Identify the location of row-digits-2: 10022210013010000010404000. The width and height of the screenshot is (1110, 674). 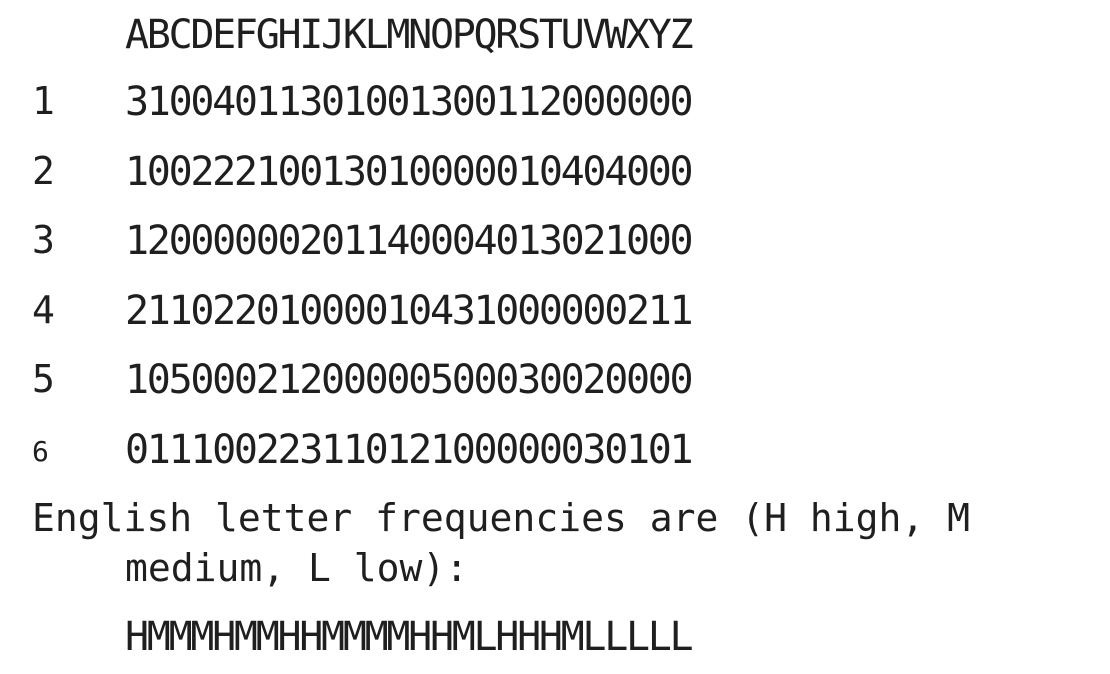
(409, 172).